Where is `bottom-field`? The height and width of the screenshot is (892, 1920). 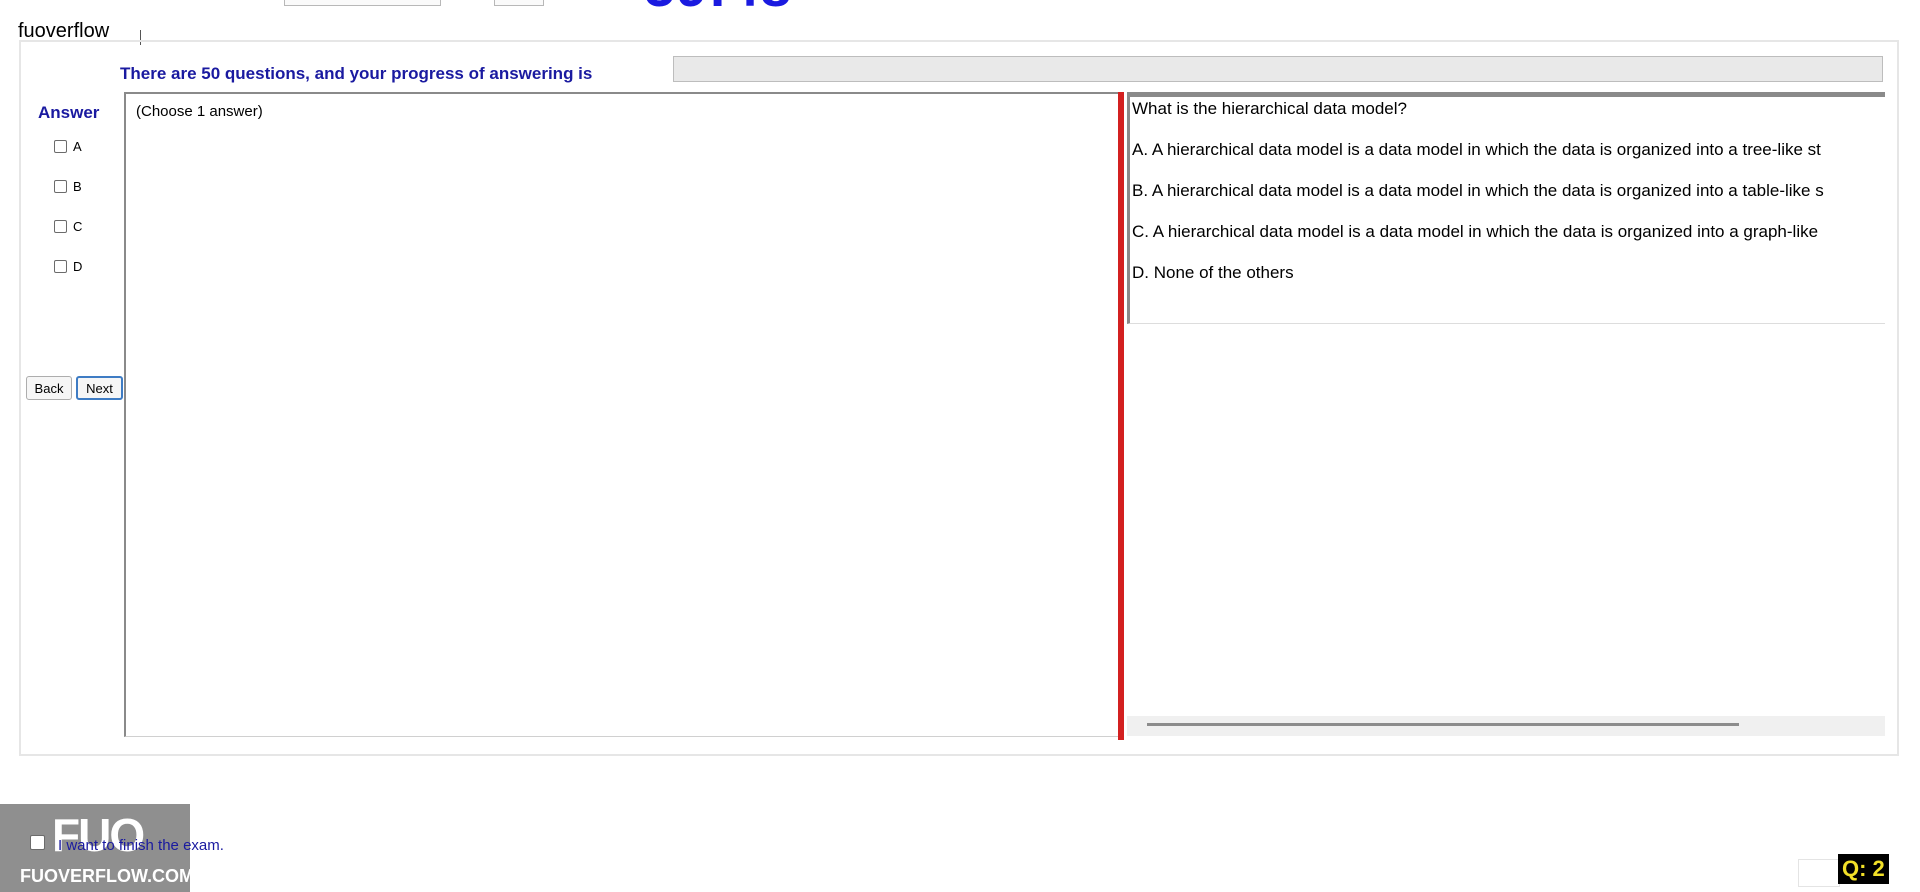
bottom-field is located at coordinates (1819, 873).